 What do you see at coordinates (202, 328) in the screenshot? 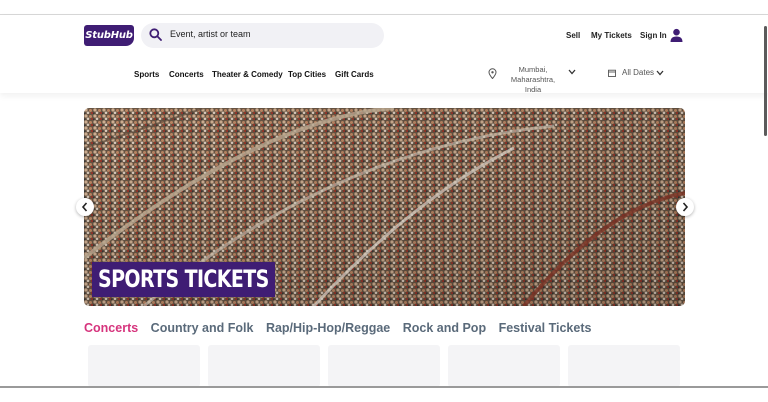
I see `tab-country-folk: Country and Folk` at bounding box center [202, 328].